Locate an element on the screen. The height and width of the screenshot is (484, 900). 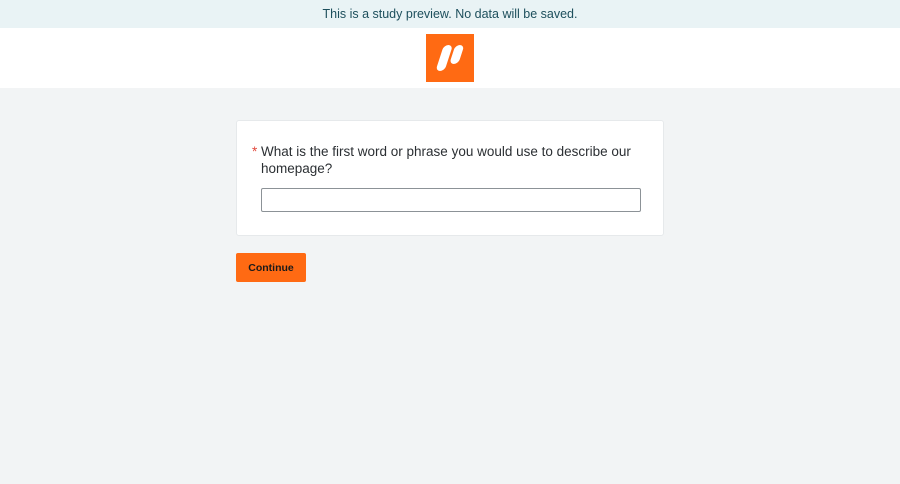
brand-logo-icon is located at coordinates (450, 58).